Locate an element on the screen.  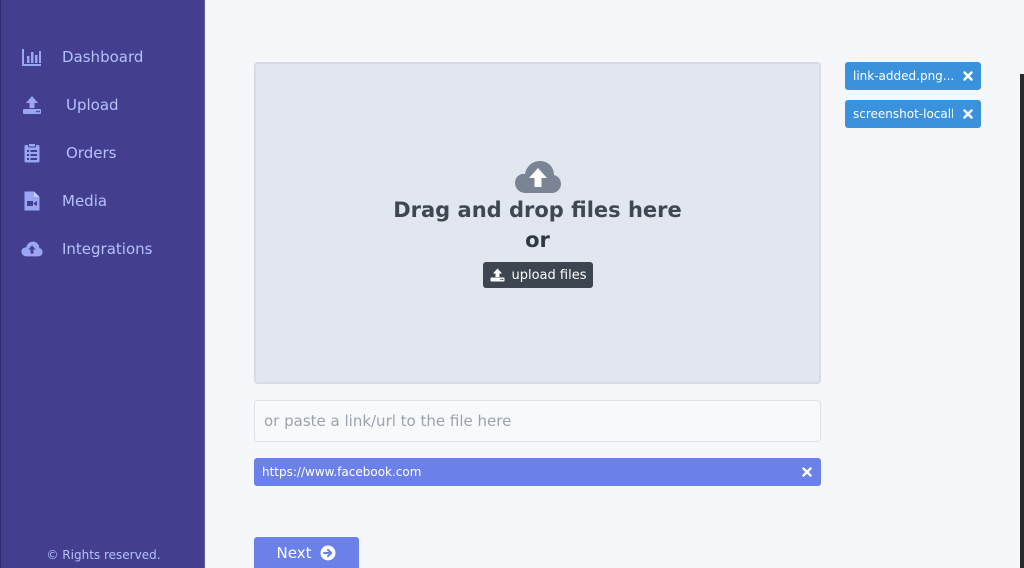
video-file-icon is located at coordinates (32, 201).